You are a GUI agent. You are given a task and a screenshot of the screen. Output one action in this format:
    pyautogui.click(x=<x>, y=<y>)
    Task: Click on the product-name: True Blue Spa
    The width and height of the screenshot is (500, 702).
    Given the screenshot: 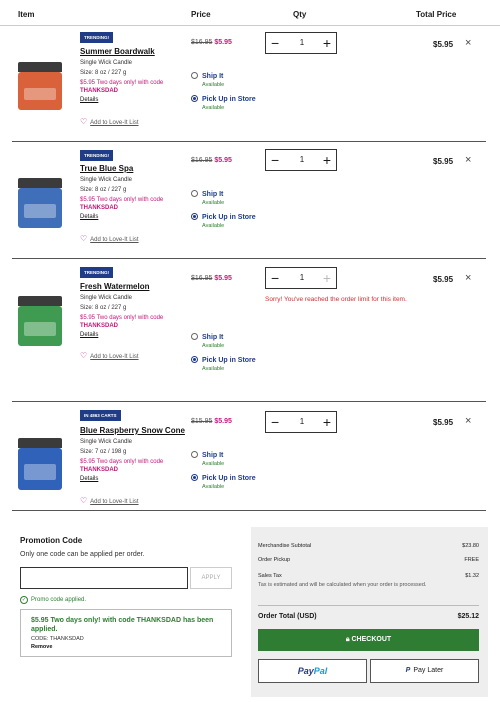 What is the action you would take?
    pyautogui.click(x=106, y=168)
    